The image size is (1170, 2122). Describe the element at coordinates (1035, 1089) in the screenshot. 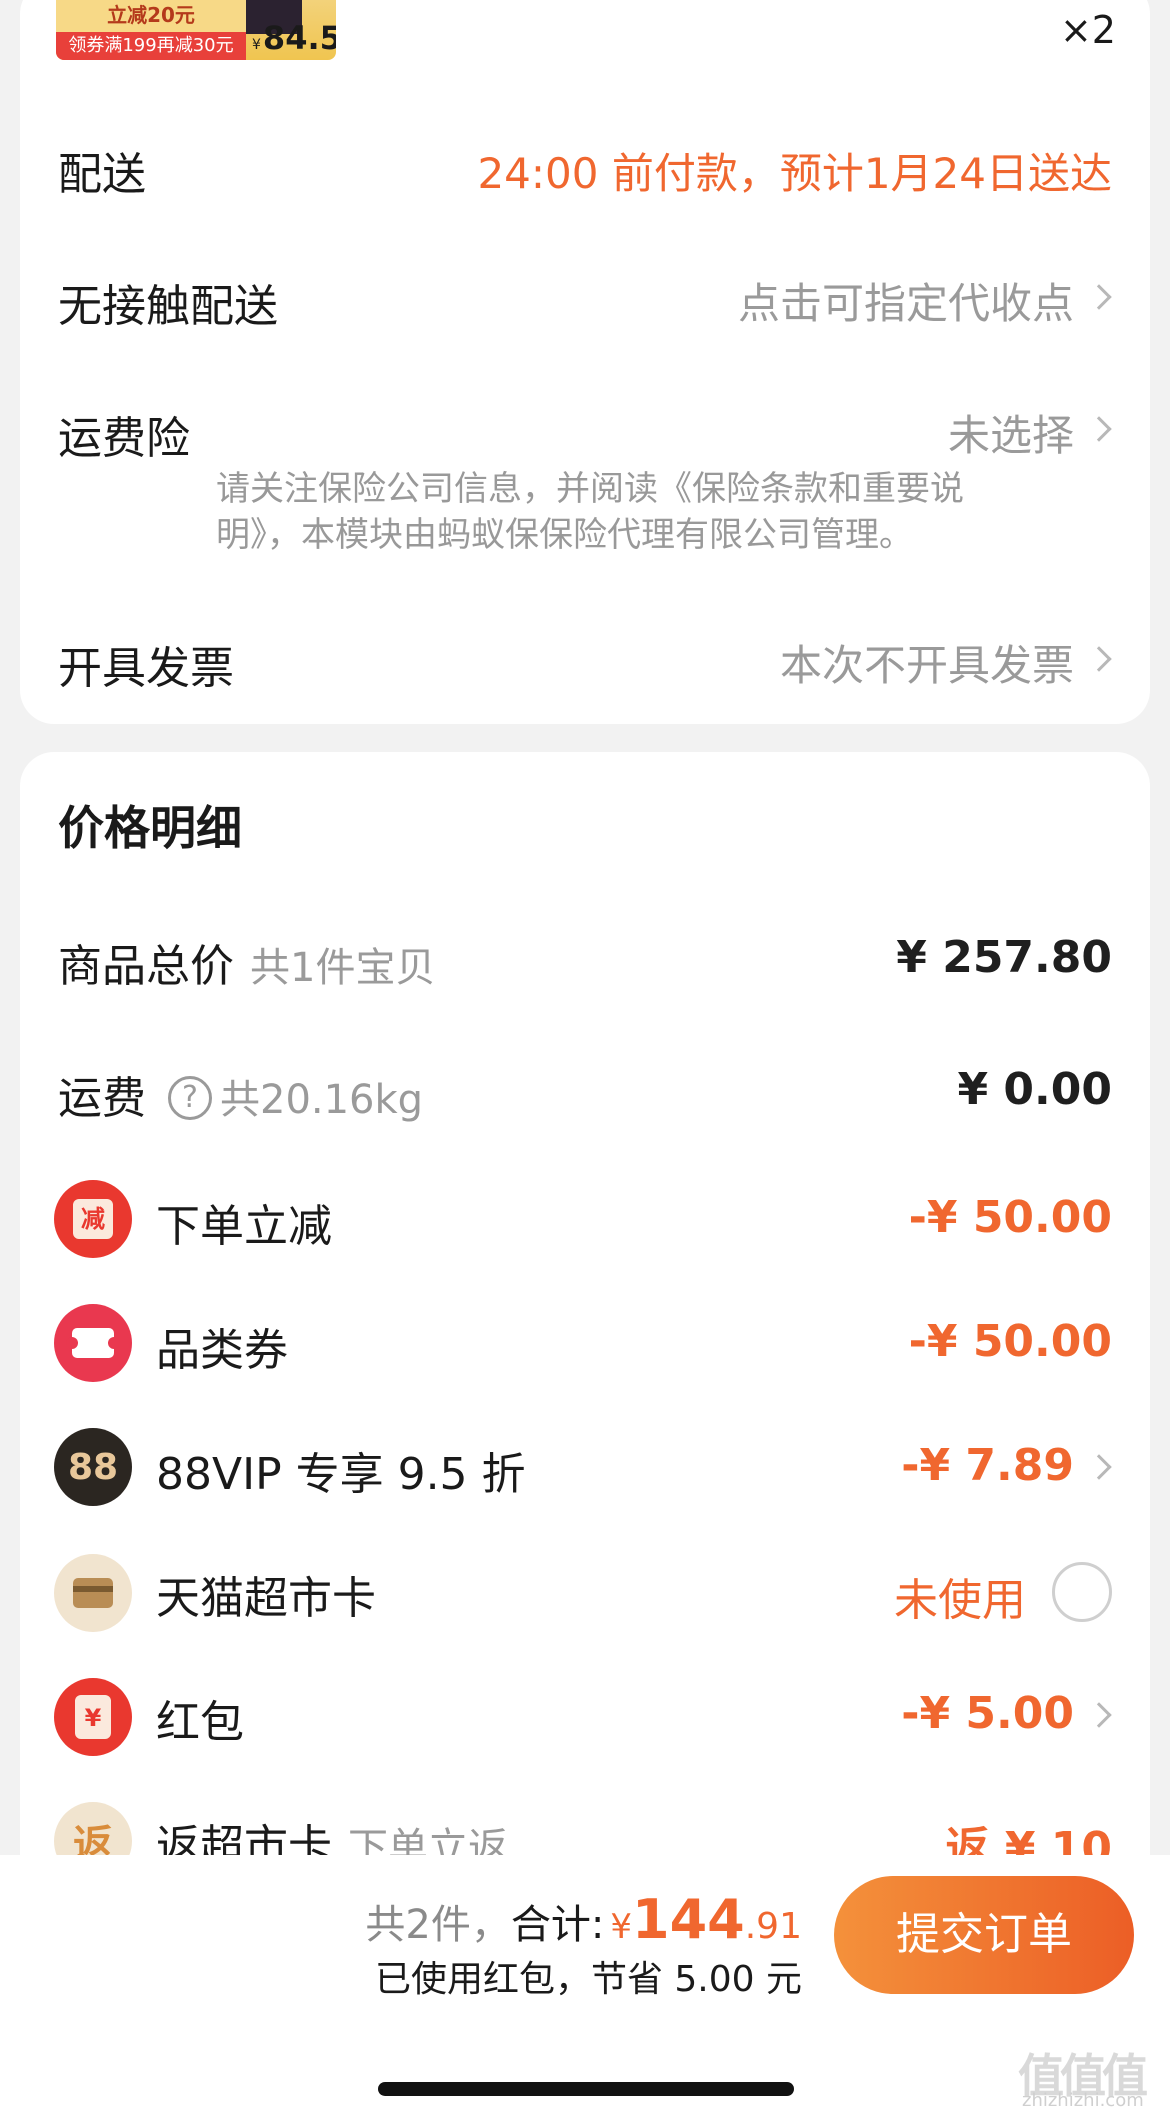

I see `freight-value: ¥ 0.00` at that location.